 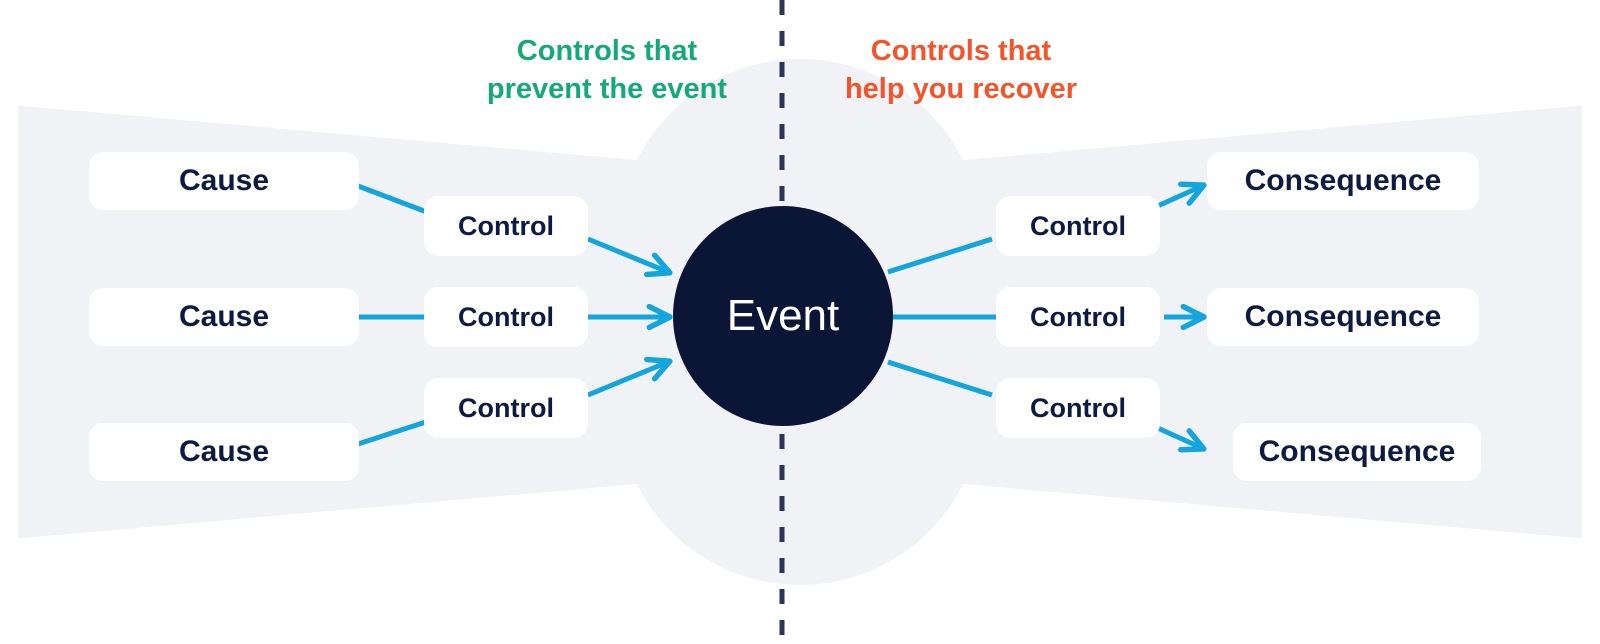 I want to click on consequence-node-1: Consequence, so click(x=1343, y=181).